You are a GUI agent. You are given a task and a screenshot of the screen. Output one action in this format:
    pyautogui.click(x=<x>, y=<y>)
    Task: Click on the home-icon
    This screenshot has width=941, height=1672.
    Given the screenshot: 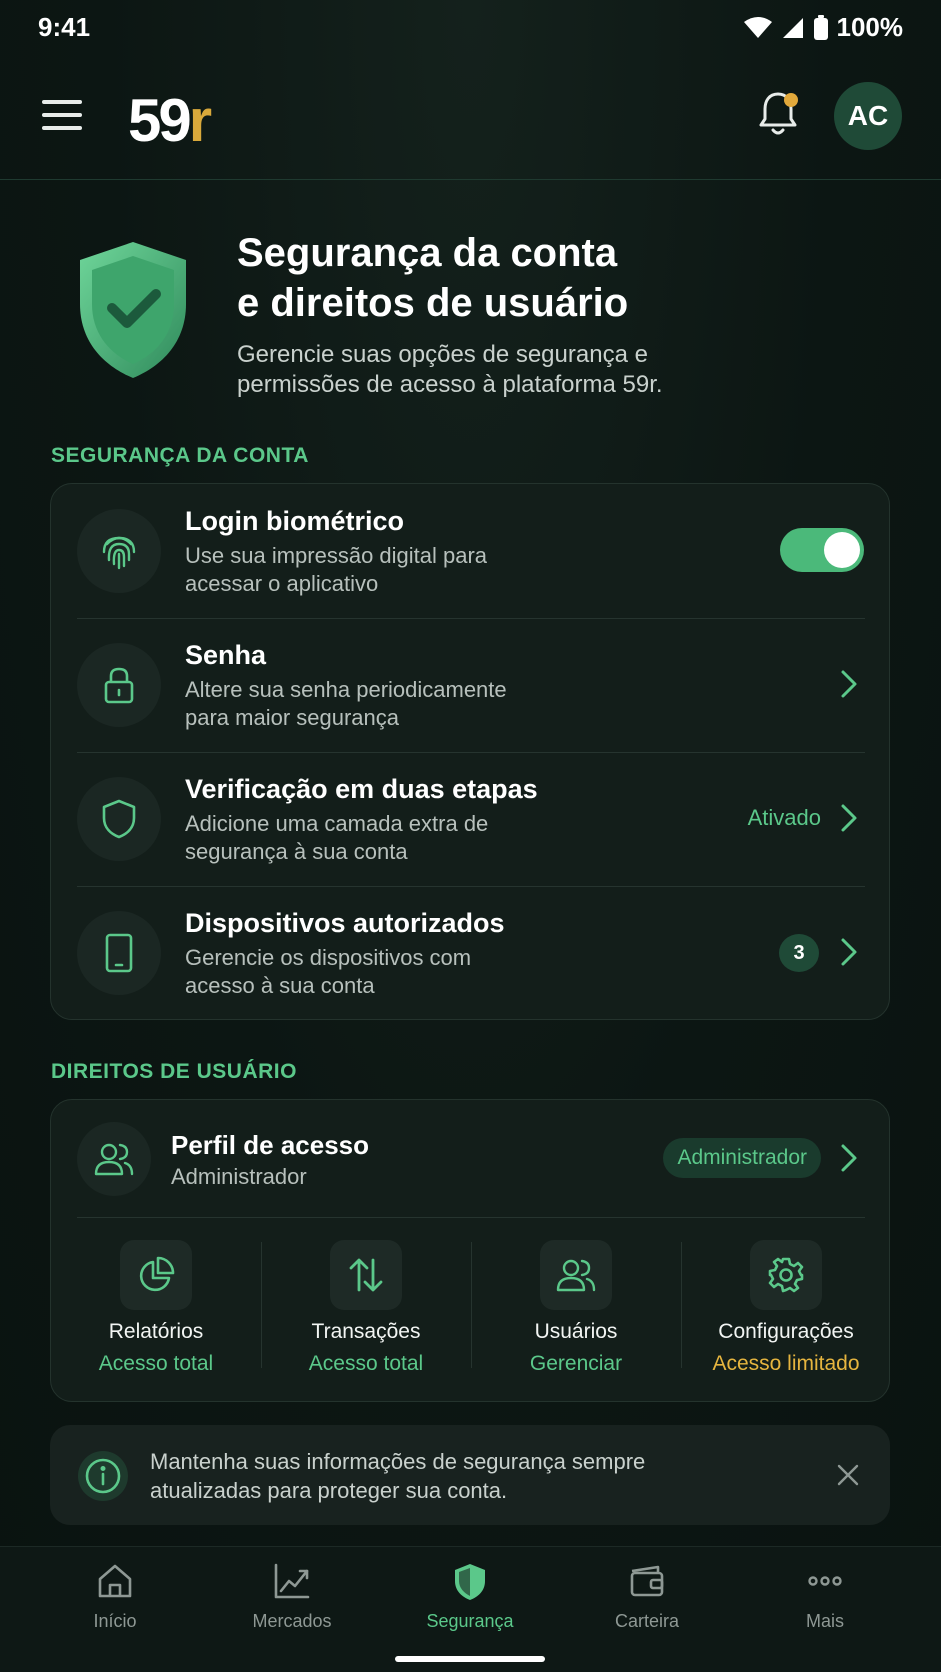 What is the action you would take?
    pyautogui.click(x=115, y=1581)
    